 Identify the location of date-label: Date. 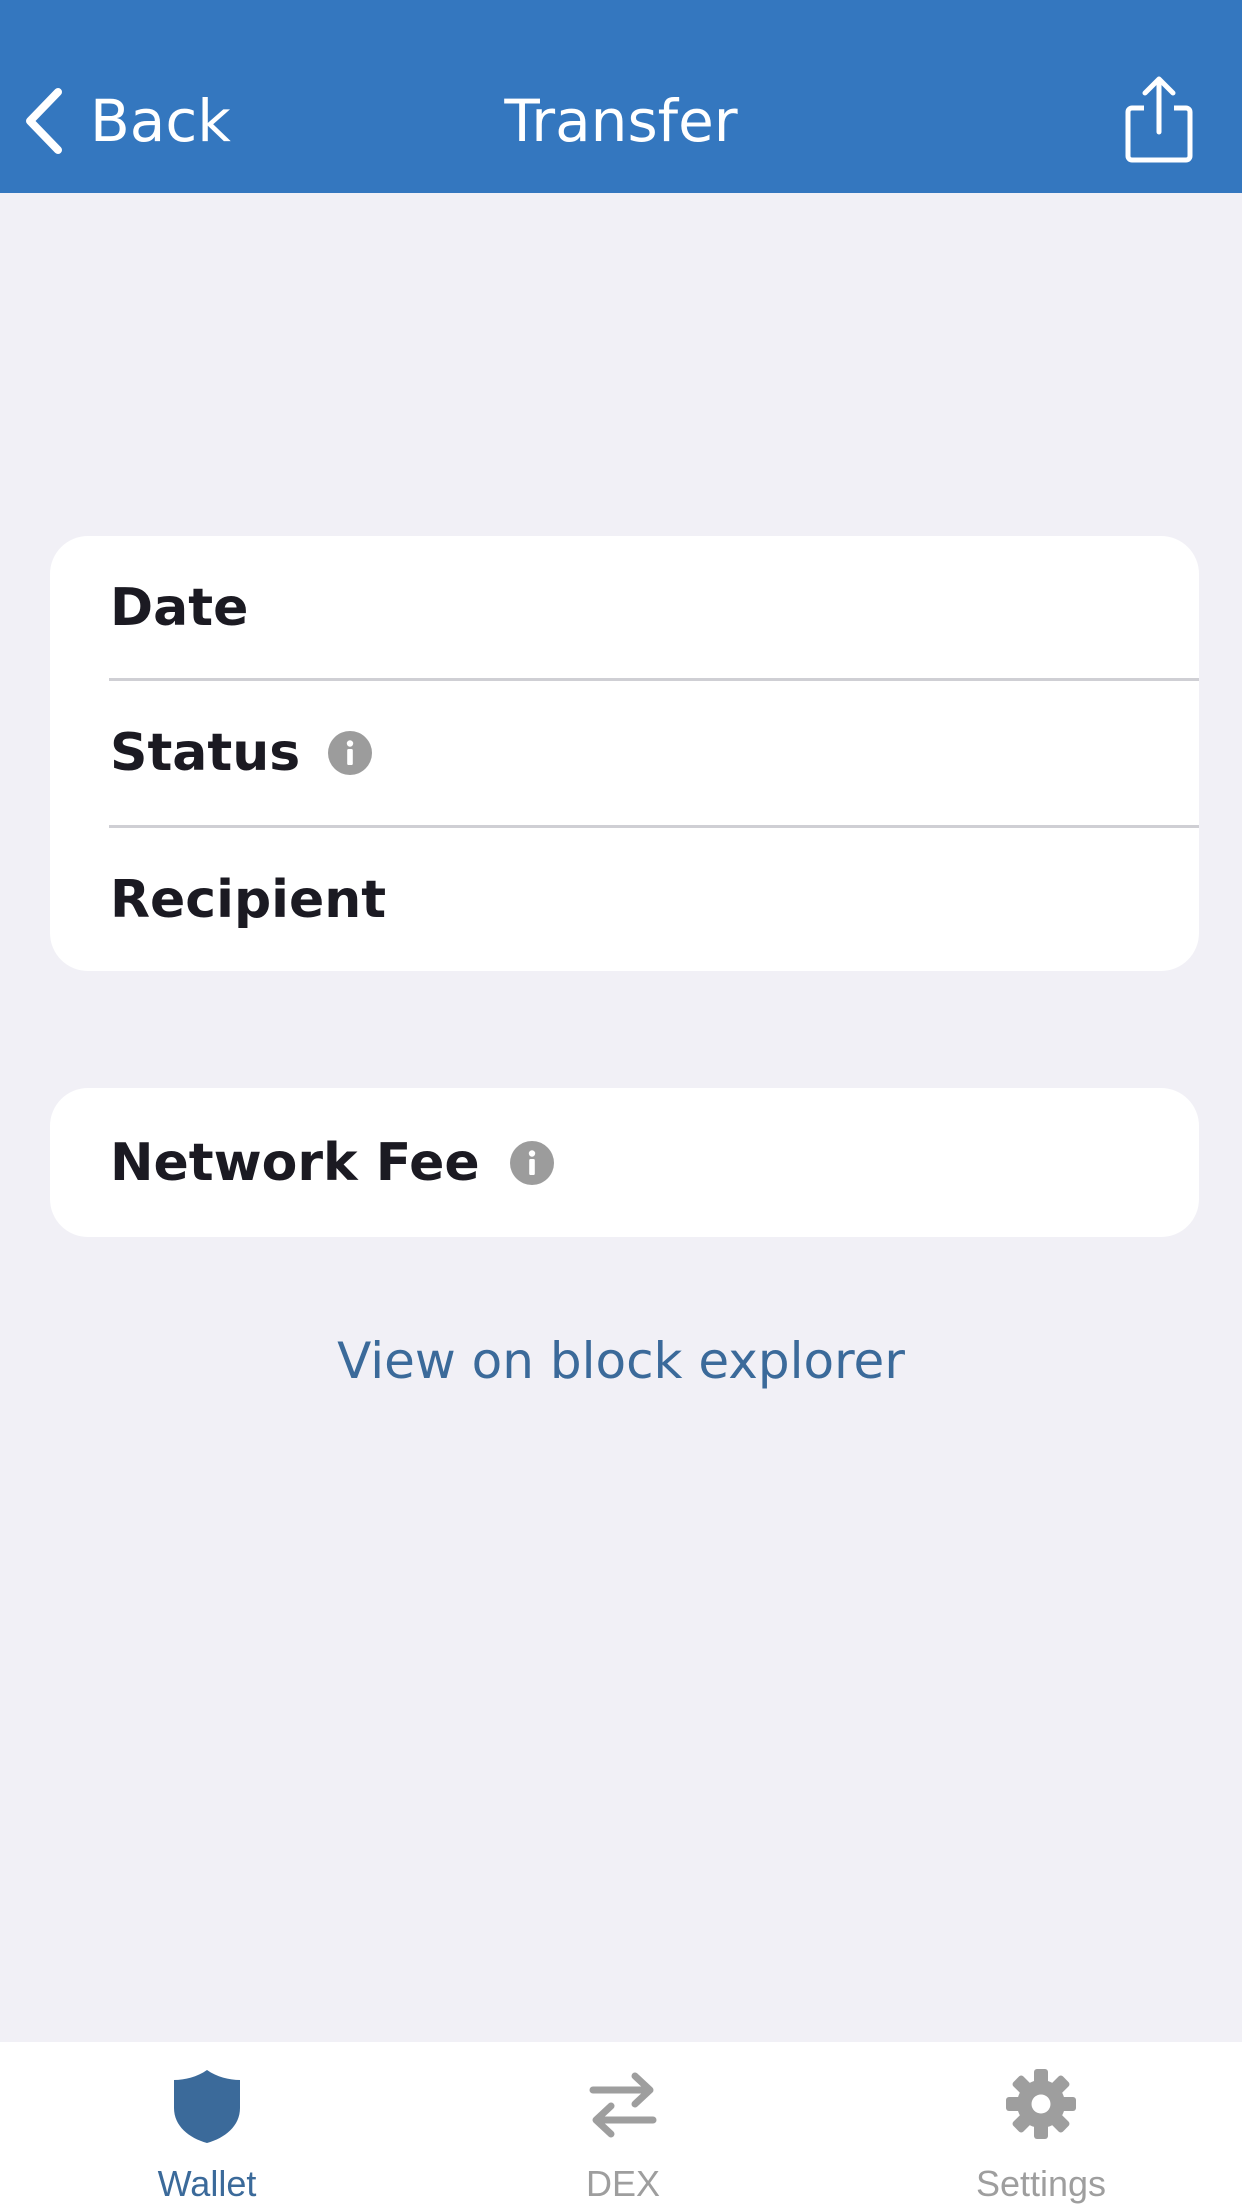
(179, 608).